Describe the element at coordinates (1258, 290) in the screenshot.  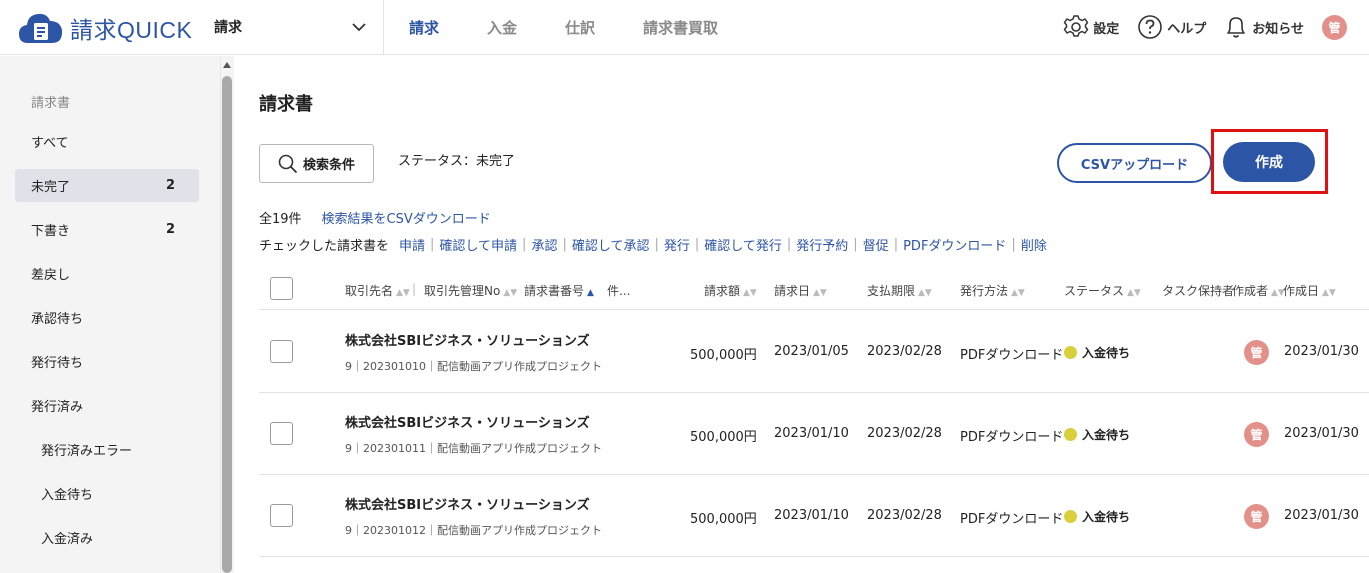
I see `column-creator: 作成者 ▲▼` at that location.